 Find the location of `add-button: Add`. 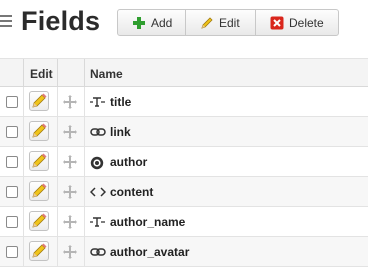

add-button: Add is located at coordinates (152, 22).